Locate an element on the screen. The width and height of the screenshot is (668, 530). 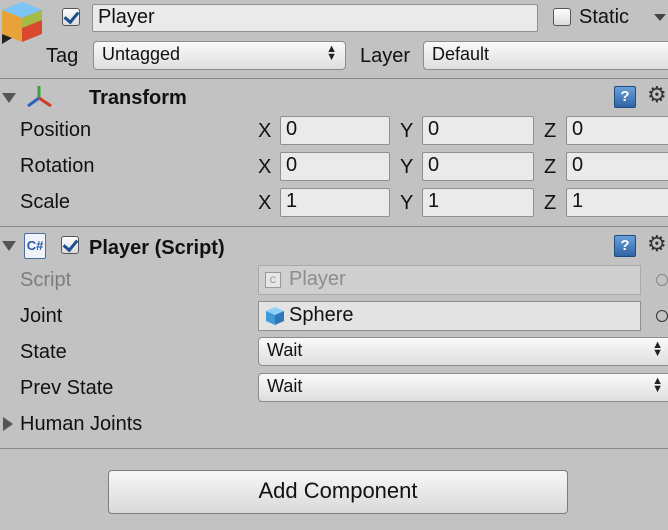
scale-label: Scale is located at coordinates (45, 202).